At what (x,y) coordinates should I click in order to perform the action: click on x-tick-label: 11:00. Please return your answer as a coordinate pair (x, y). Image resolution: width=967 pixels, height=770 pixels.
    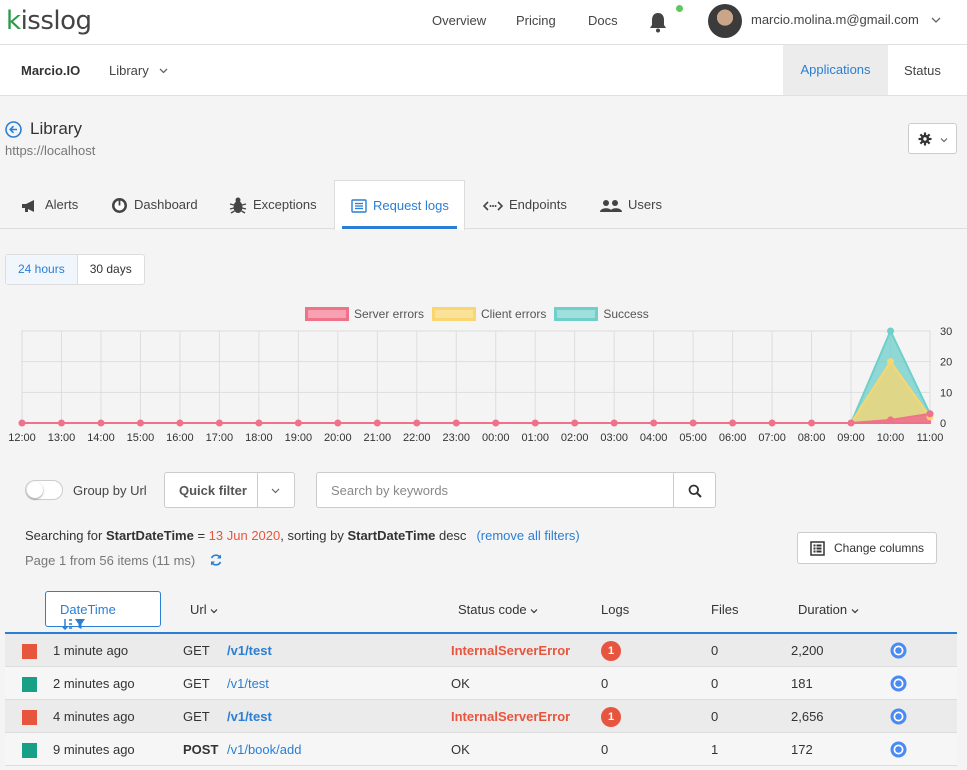
    Looking at the image, I should click on (930, 438).